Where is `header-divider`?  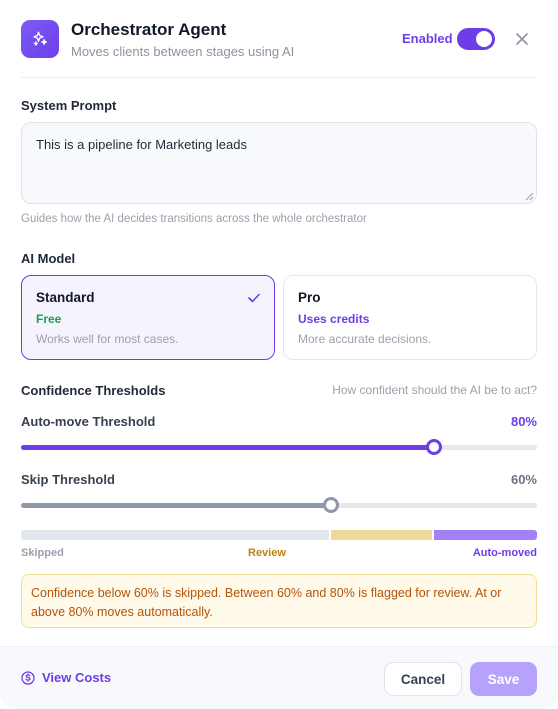
header-divider is located at coordinates (279, 77).